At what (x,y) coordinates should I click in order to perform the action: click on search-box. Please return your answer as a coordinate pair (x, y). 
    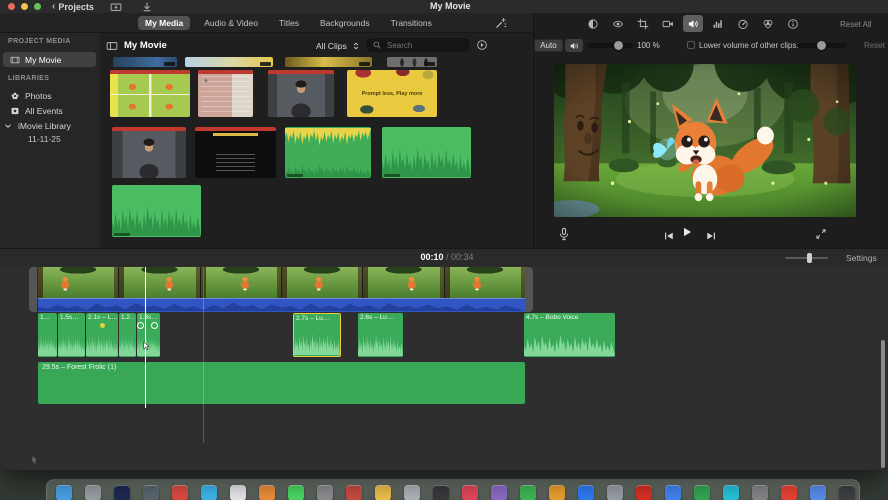
    Looking at the image, I should click on (418, 45).